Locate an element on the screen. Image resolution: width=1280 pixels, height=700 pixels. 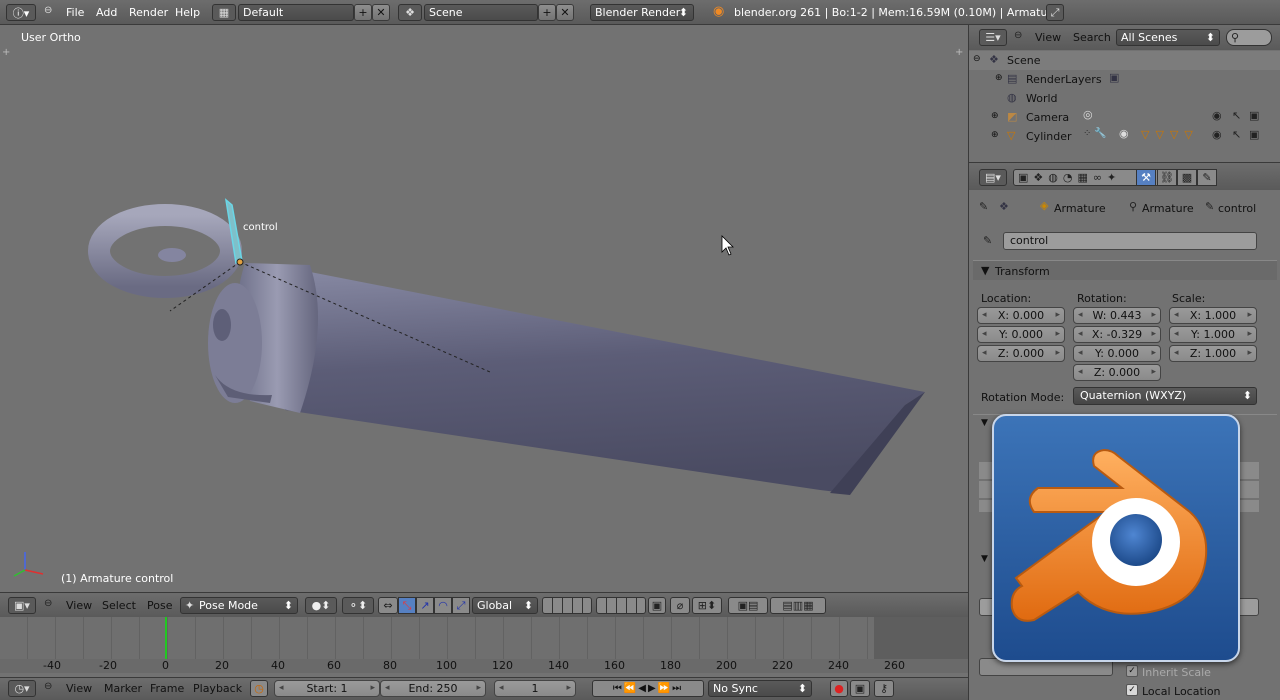
copy-paste-pose-icons: ▤▥▦ is located at coordinates (798, 605).